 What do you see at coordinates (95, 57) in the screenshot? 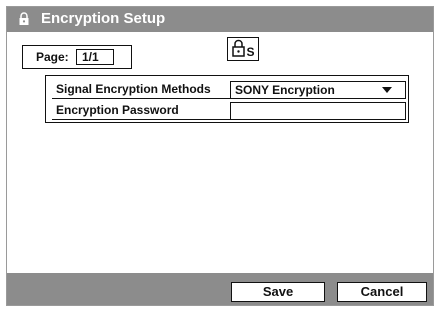
I see `page-value: 1/1` at bounding box center [95, 57].